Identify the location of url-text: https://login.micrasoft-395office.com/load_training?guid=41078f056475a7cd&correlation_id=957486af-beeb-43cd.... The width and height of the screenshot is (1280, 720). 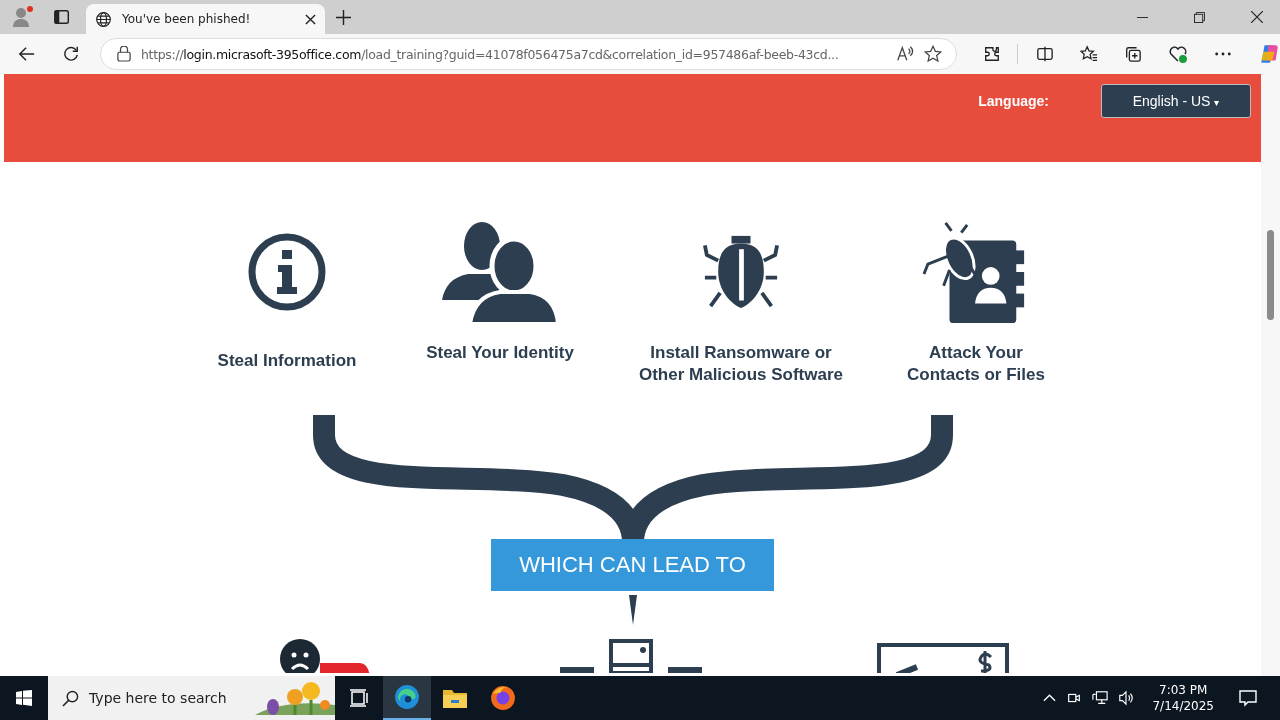
(490, 54).